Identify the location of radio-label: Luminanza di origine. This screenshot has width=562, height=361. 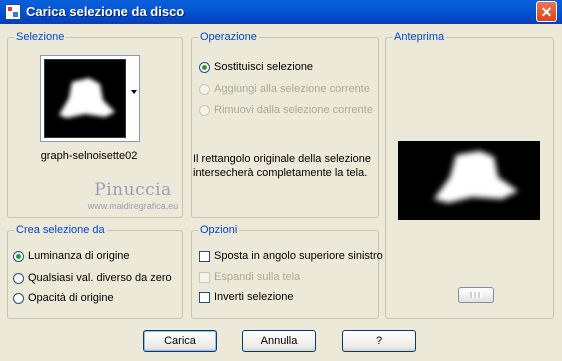
(79, 256).